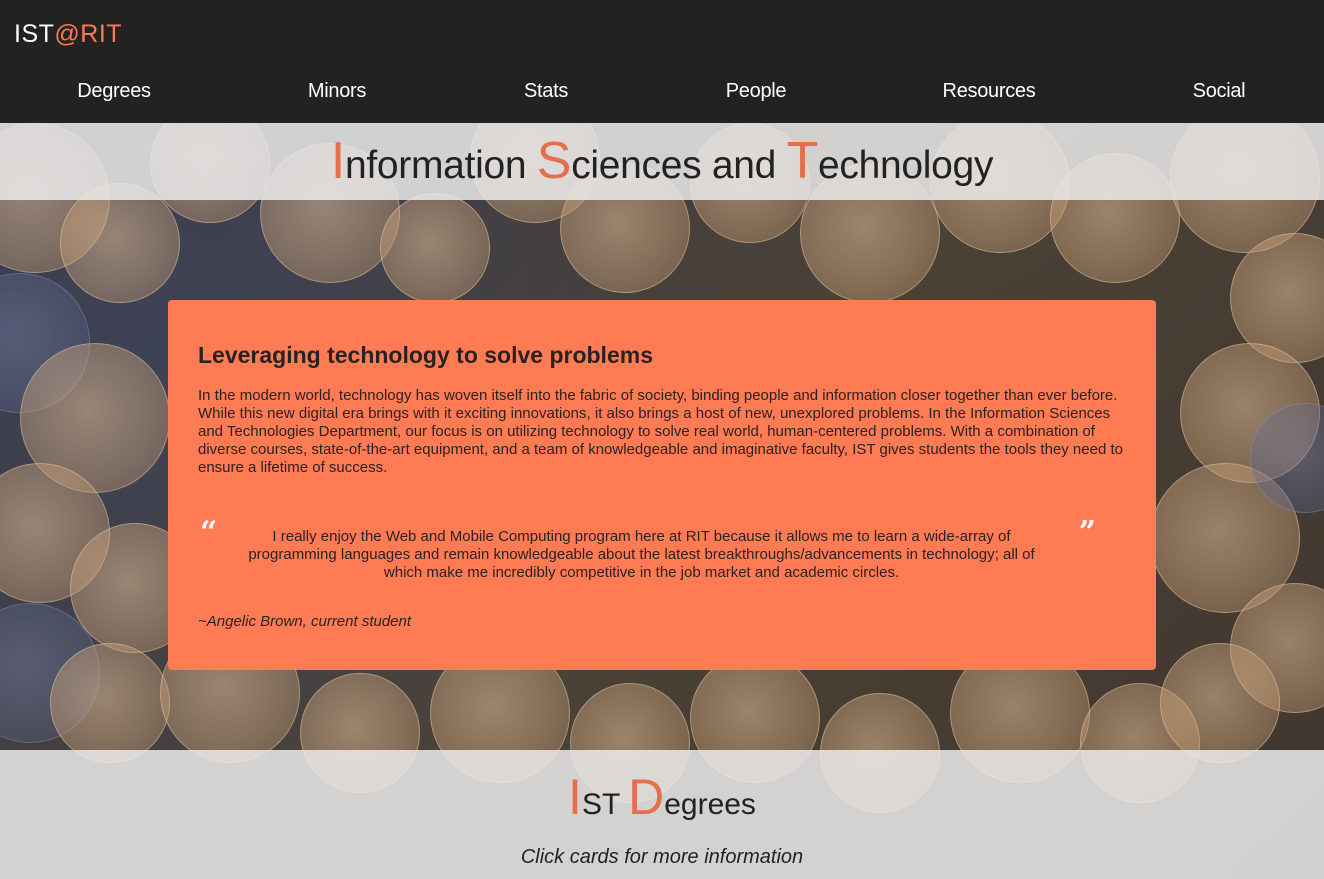 The image size is (1324, 879). Describe the element at coordinates (1219, 91) in the screenshot. I see `nav-item-social: Social` at that location.